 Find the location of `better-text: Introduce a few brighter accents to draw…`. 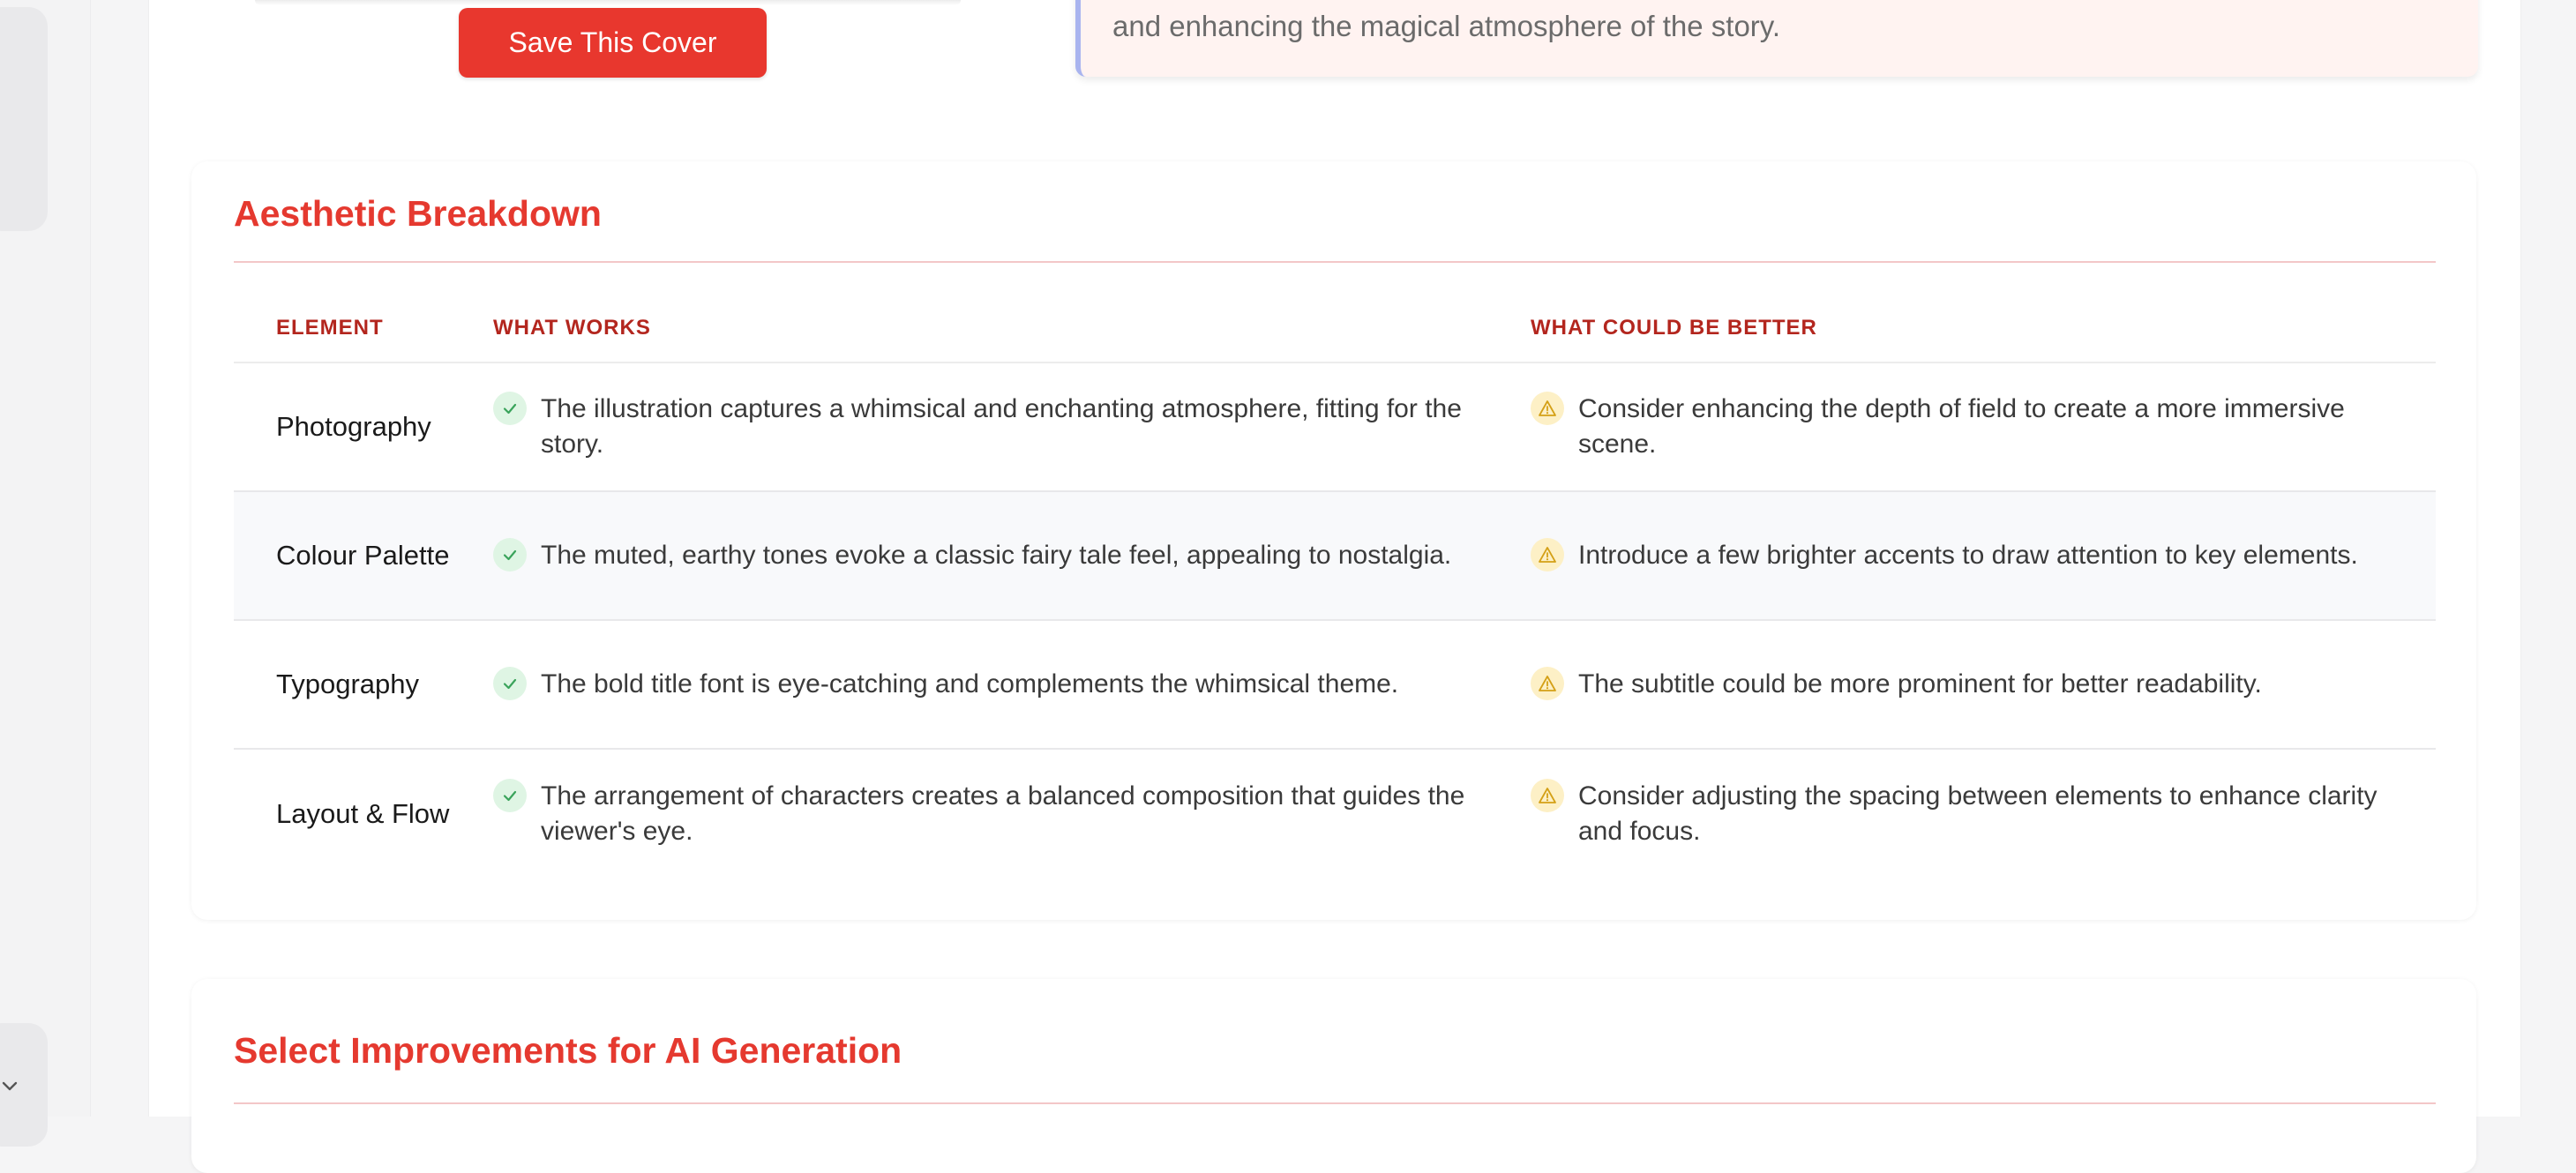

better-text: Introduce a few brighter accents to draw… is located at coordinates (1968, 555).